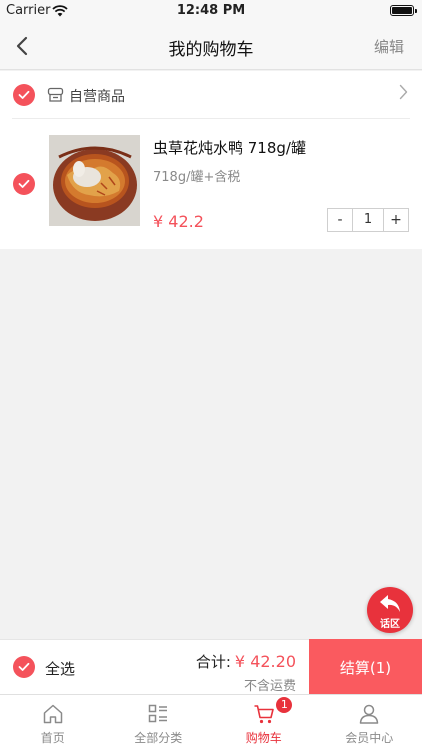  I want to click on decrease-button: -, so click(340, 220).